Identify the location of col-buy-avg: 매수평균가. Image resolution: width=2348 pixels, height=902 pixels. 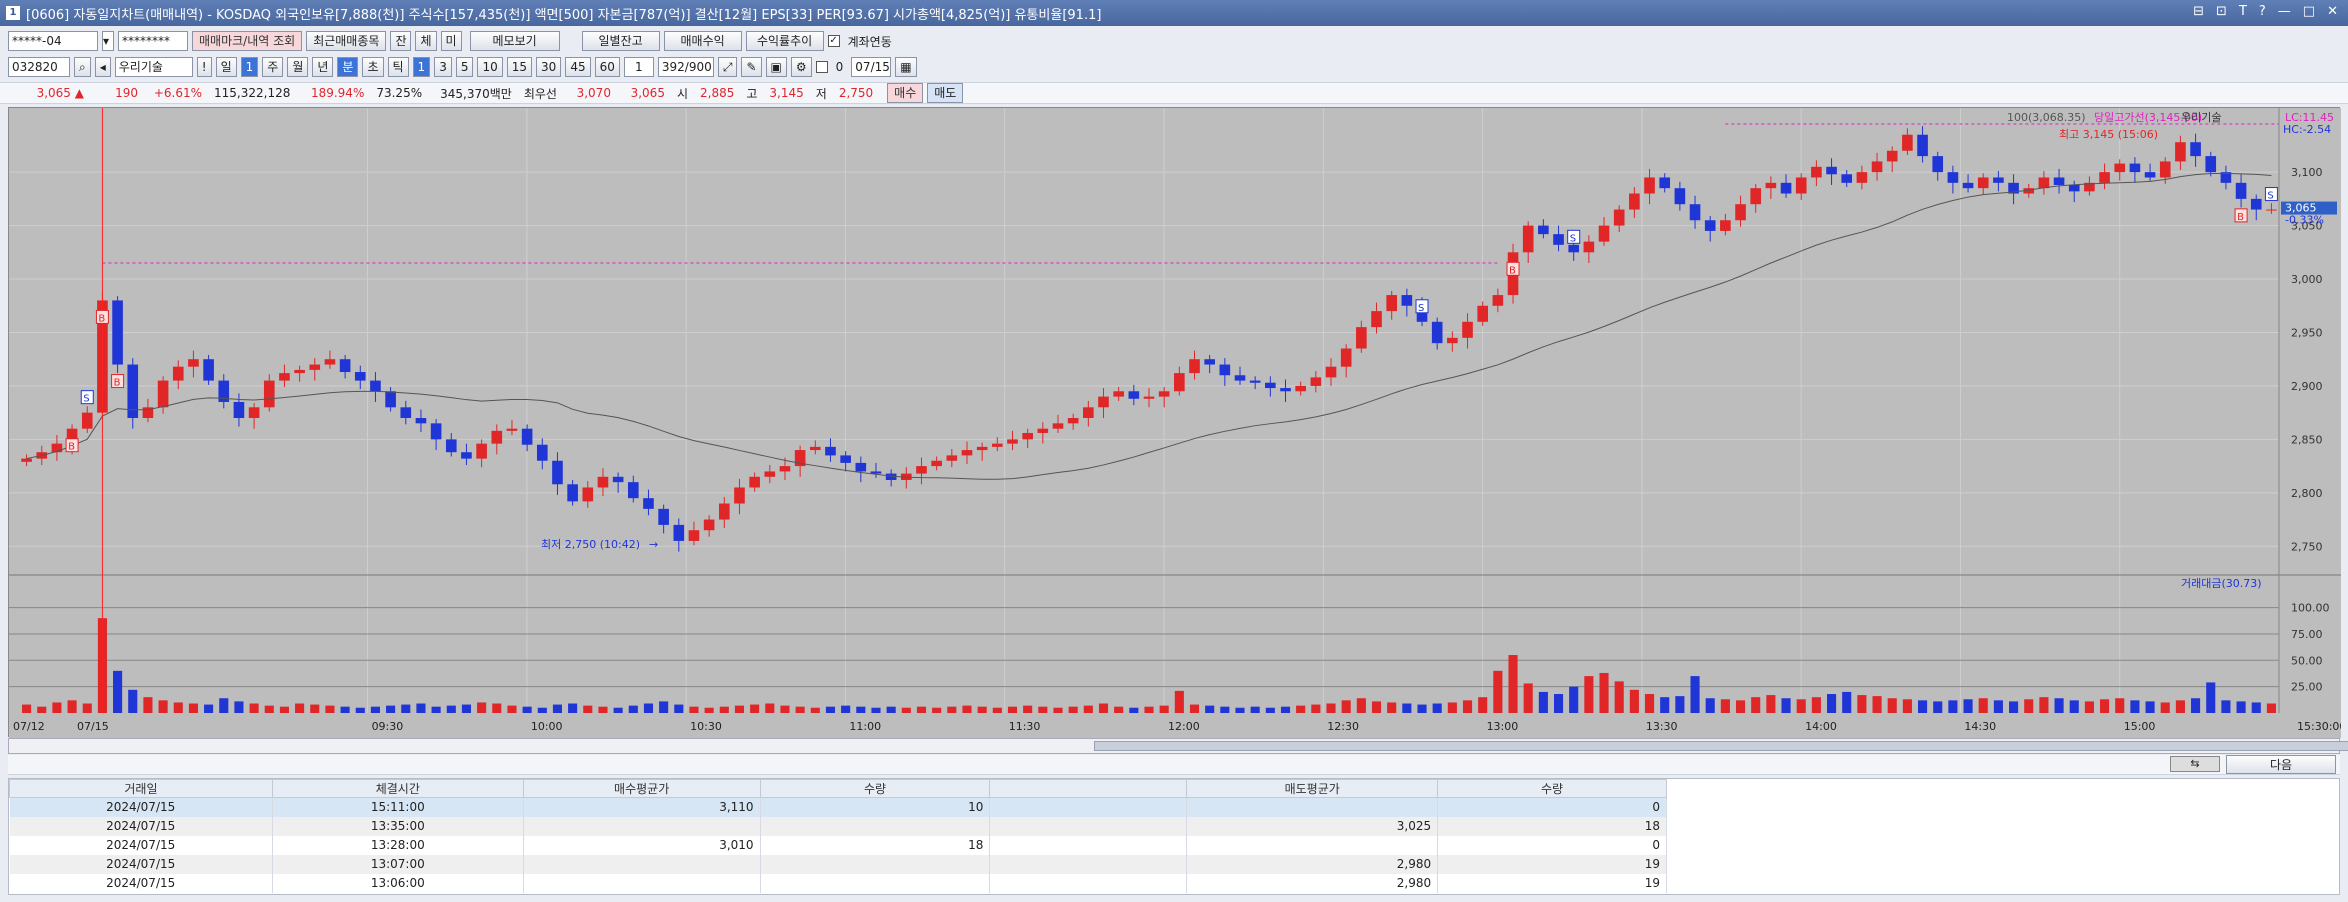
(641, 788).